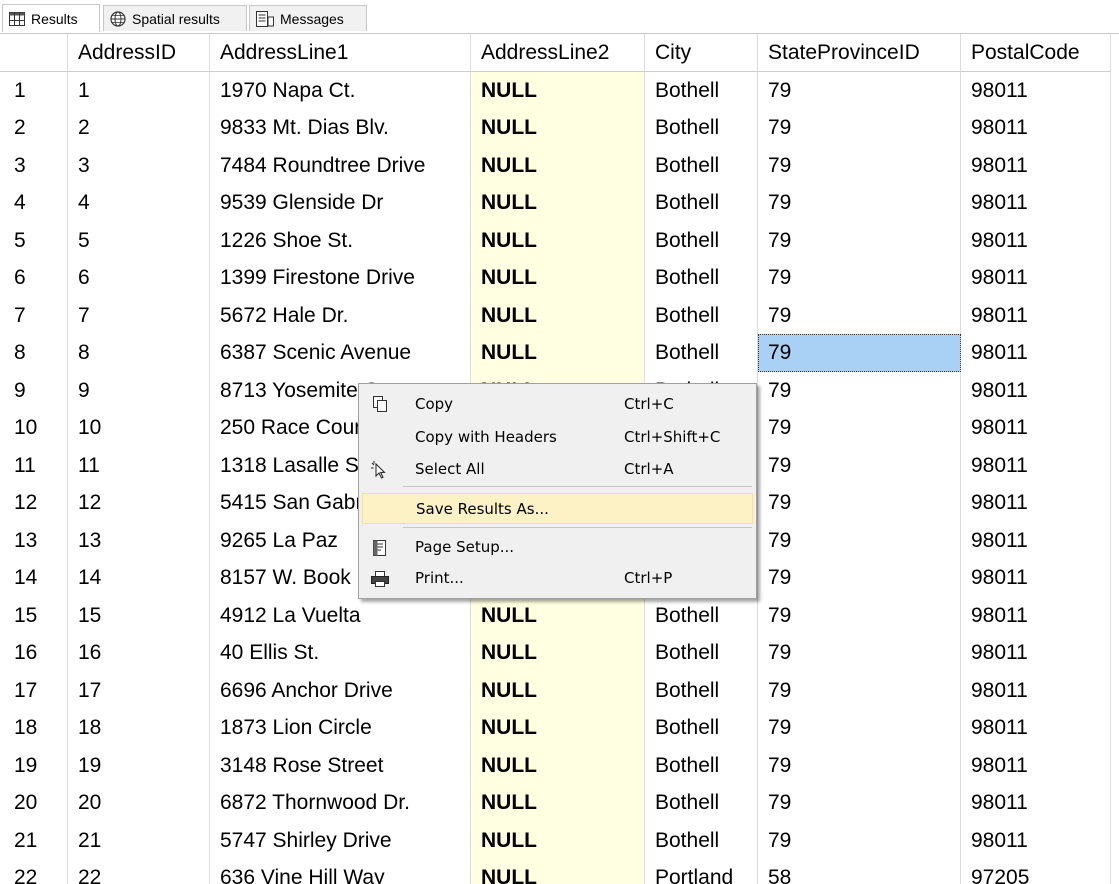 This screenshot has width=1119, height=884. What do you see at coordinates (139, 578) in the screenshot?
I see `addressid-cell: 14` at bounding box center [139, 578].